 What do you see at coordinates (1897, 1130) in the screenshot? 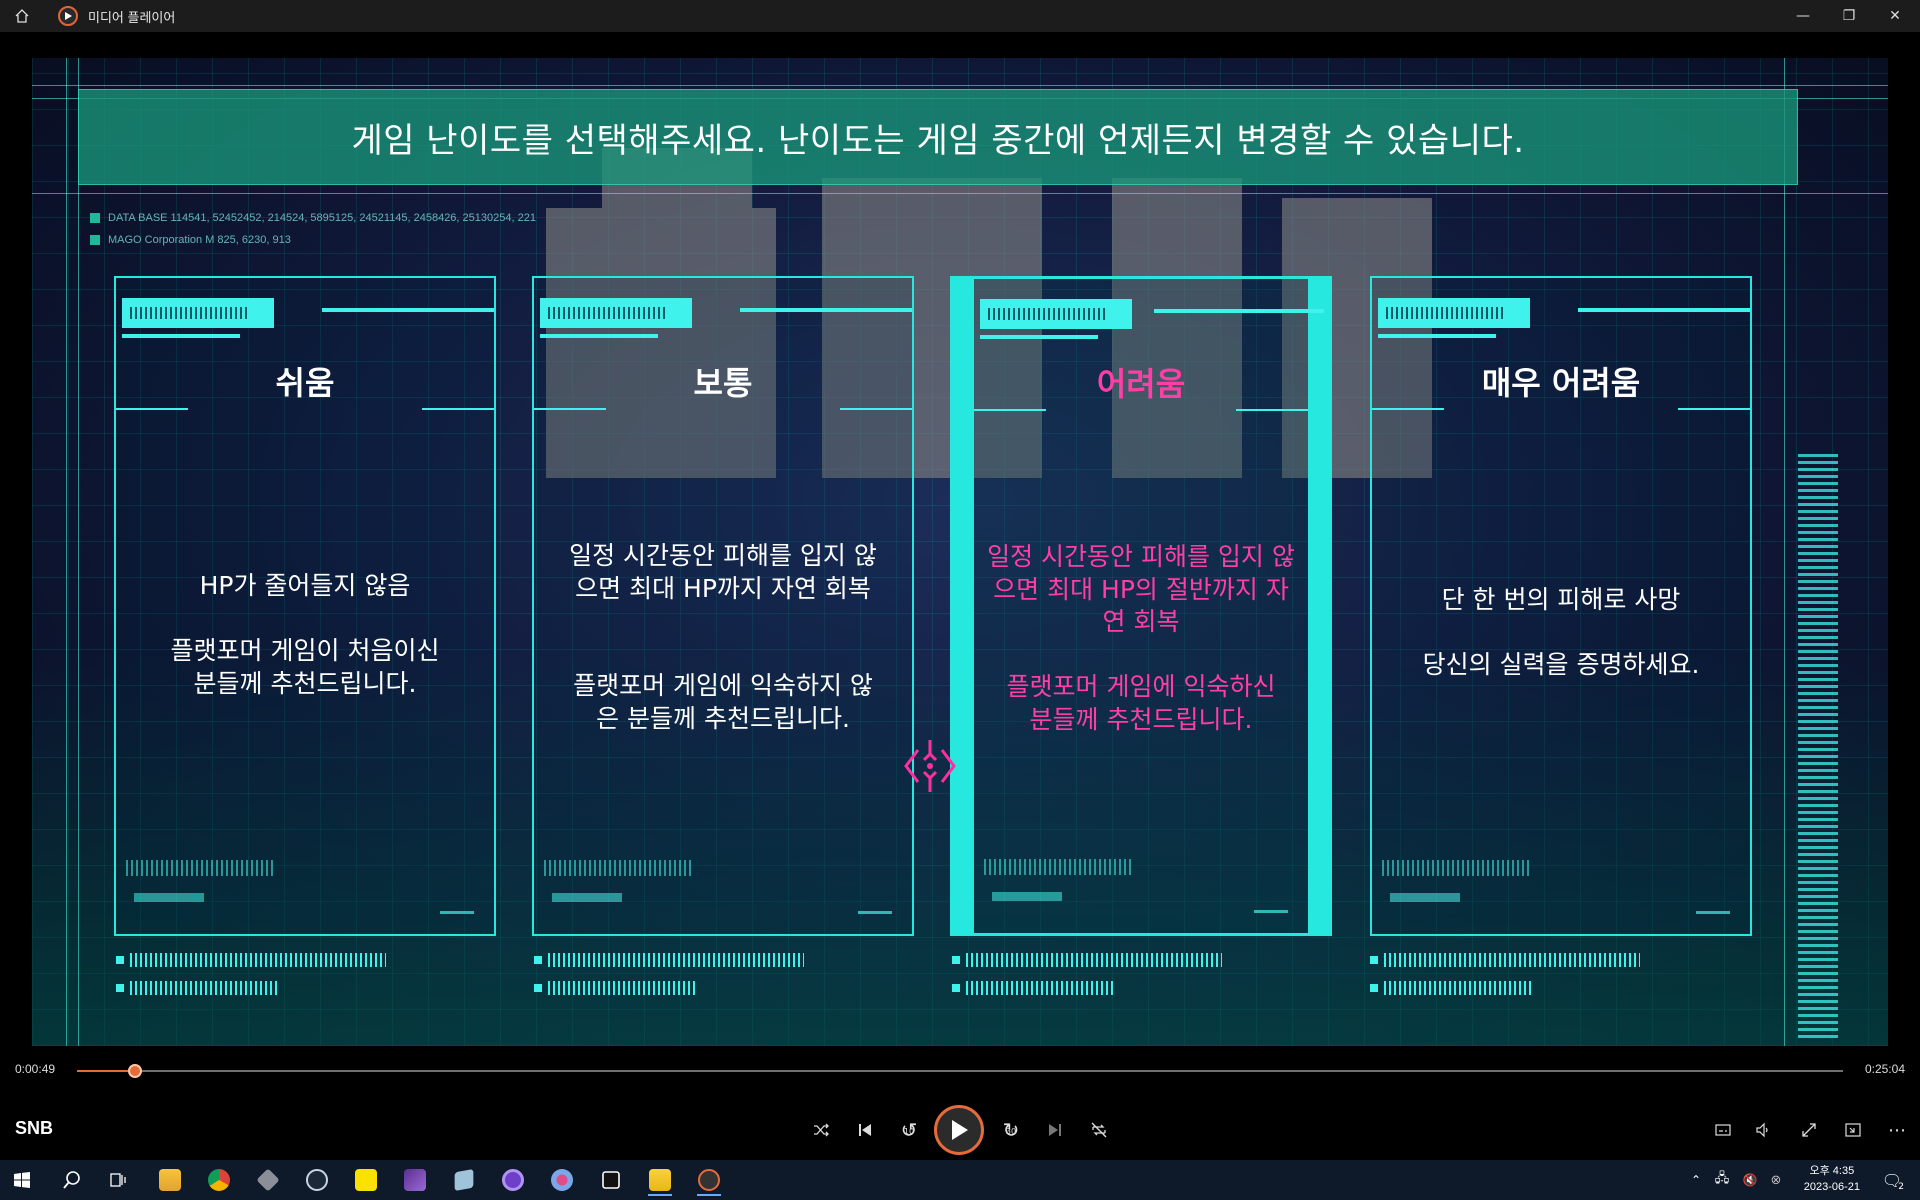
I see `more-options-button: ⋯` at bounding box center [1897, 1130].